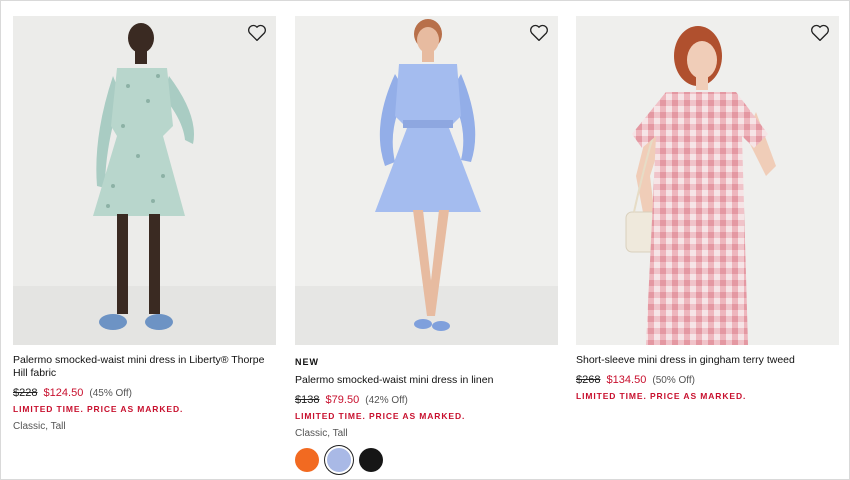  I want to click on original-price: $138, so click(307, 400).